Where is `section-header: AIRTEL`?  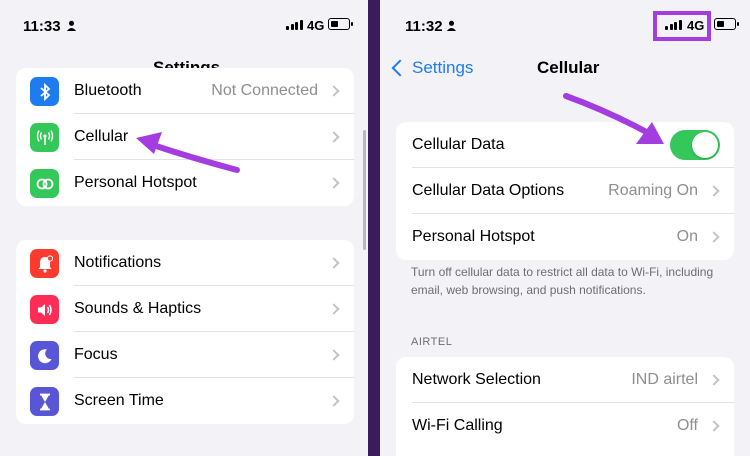
section-header: AIRTEL is located at coordinates (432, 342).